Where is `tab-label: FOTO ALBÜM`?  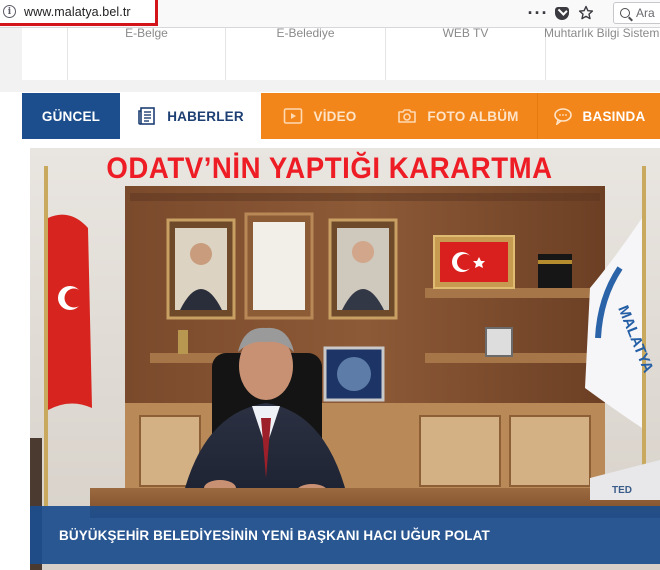 tab-label: FOTO ALBÜM is located at coordinates (473, 116).